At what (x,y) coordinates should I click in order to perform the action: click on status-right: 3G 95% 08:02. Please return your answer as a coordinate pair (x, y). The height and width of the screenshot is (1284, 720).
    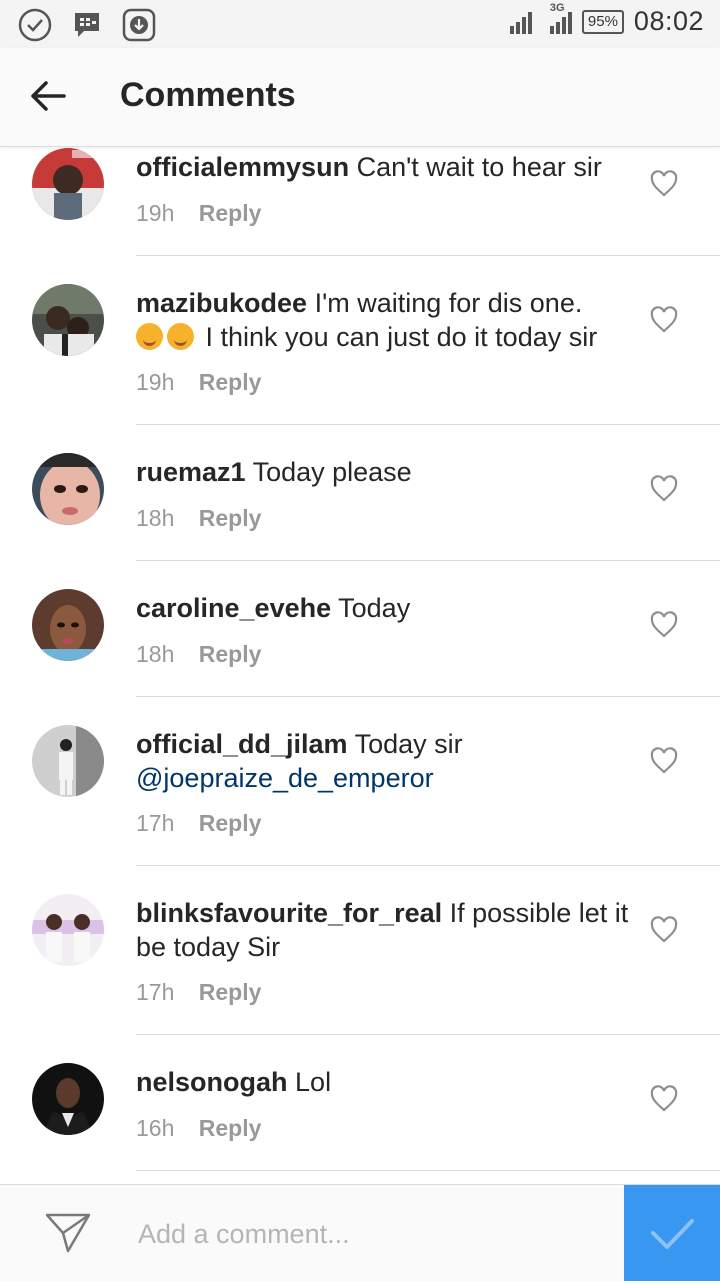
    Looking at the image, I should click on (606, 19).